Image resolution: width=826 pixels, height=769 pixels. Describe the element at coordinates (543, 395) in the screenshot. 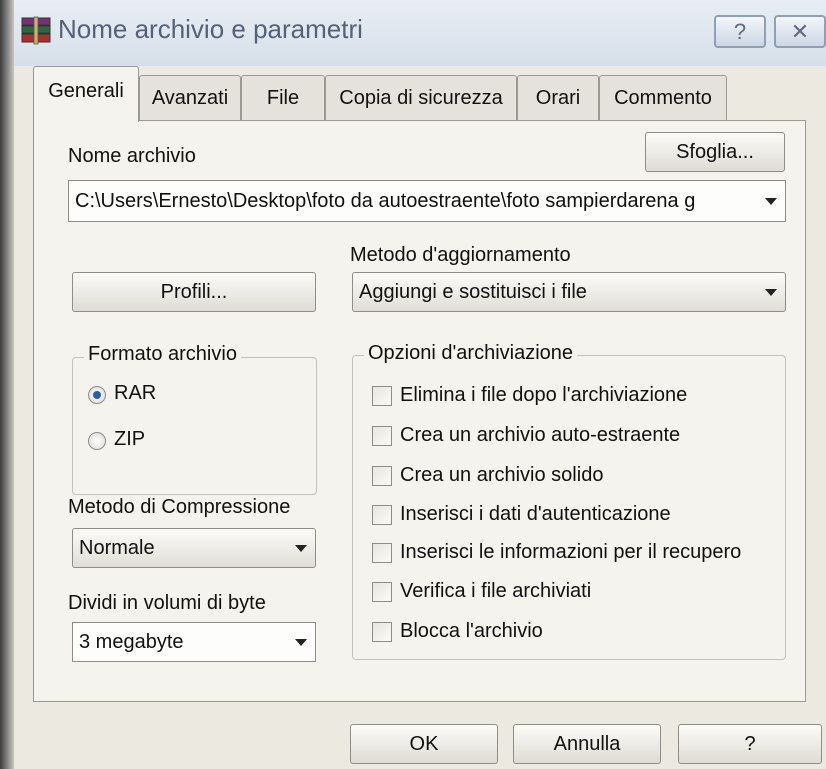

I see `option-label-delete-files: Elimina i file dopo l'archiviazione` at that location.